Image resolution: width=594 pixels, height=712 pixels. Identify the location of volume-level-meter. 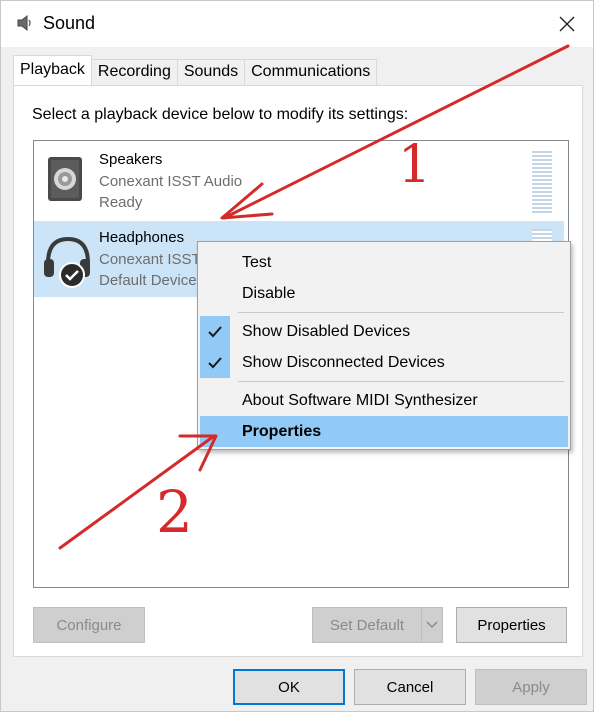
(542, 182).